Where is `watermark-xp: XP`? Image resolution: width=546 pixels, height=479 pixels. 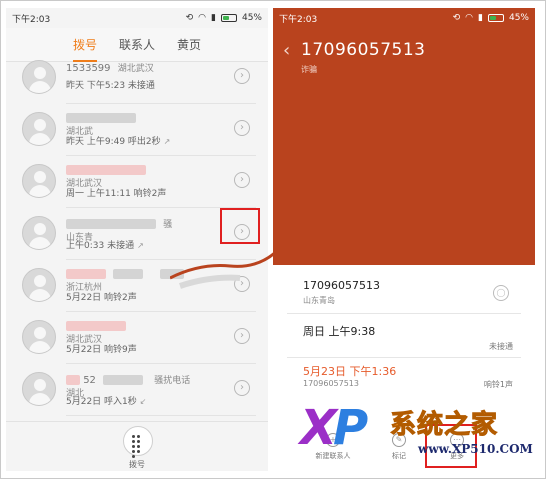 watermark-xp: XP is located at coordinates (334, 428).